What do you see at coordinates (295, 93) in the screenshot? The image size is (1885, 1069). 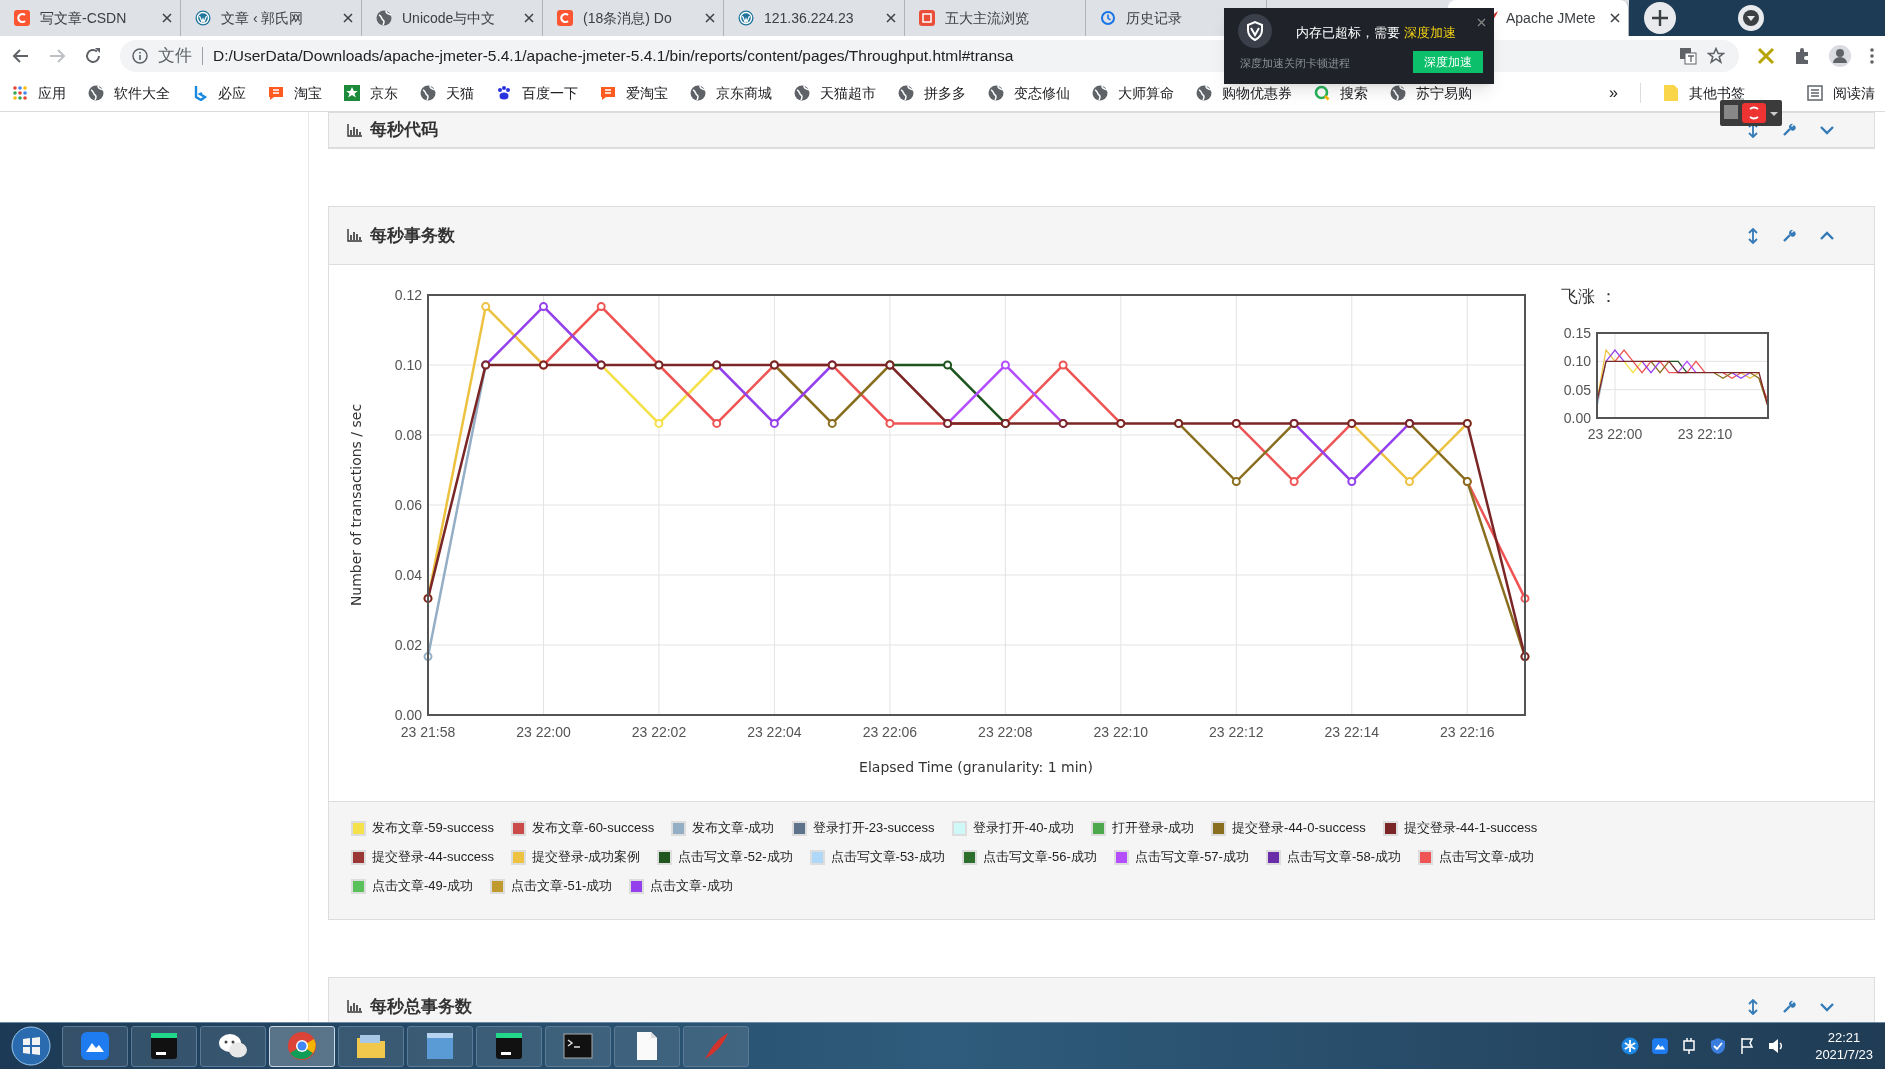 I see `bookmark-link: 淘宝` at bounding box center [295, 93].